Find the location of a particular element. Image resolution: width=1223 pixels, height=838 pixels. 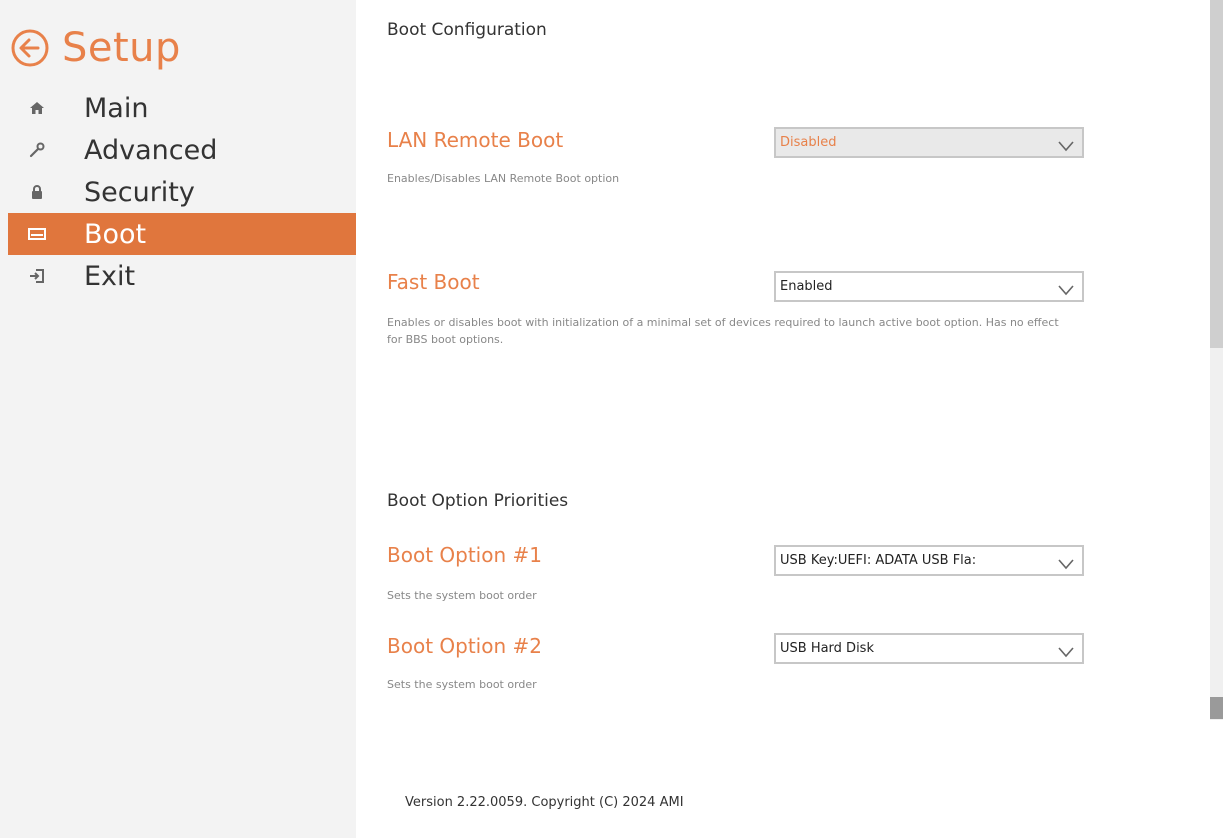

sidebar-item-label: Advanced is located at coordinates (151, 150).